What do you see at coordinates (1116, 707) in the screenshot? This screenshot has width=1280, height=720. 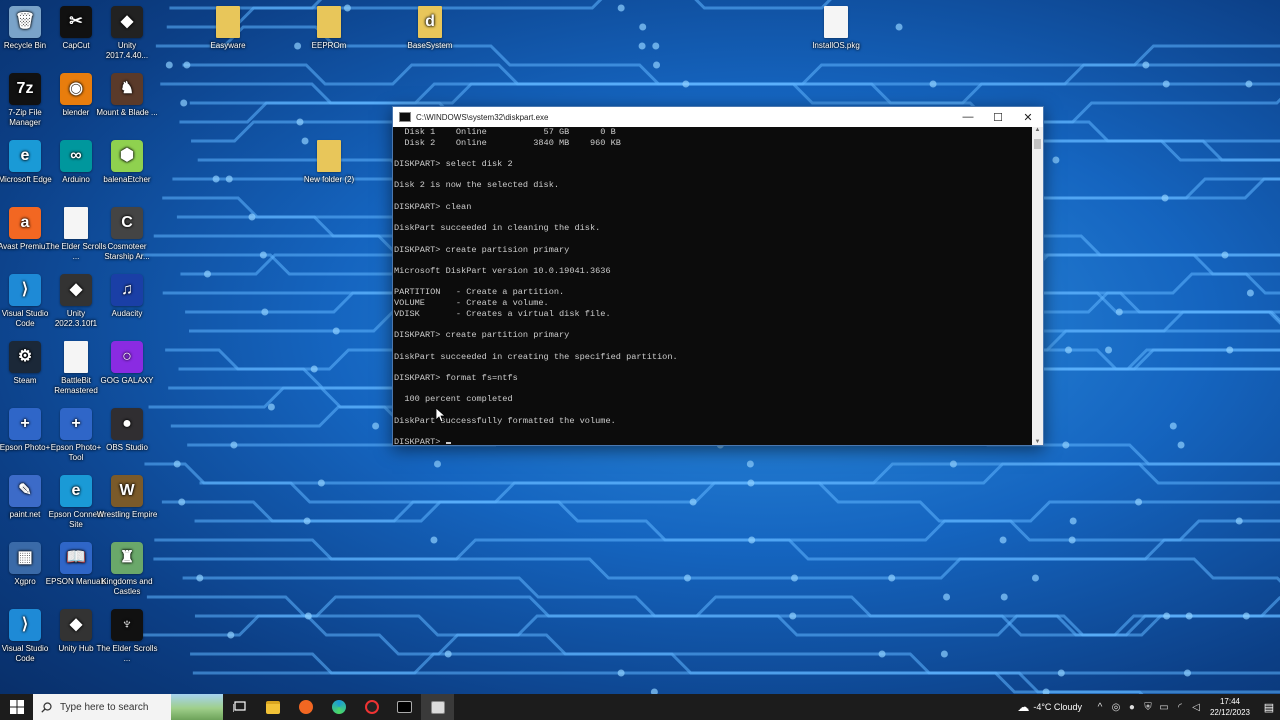 I see `network-icon: ◎` at bounding box center [1116, 707].